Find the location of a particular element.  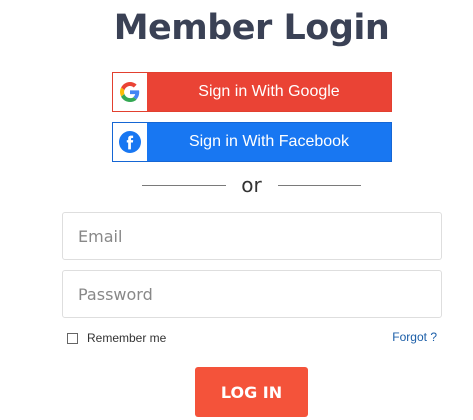

forgot-password-link: Forgot ? is located at coordinates (414, 337).